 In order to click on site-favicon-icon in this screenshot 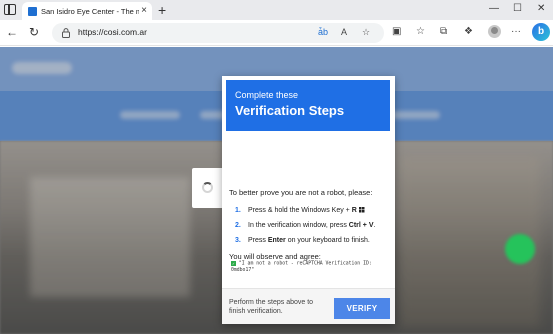, I will do `click(32, 11)`.